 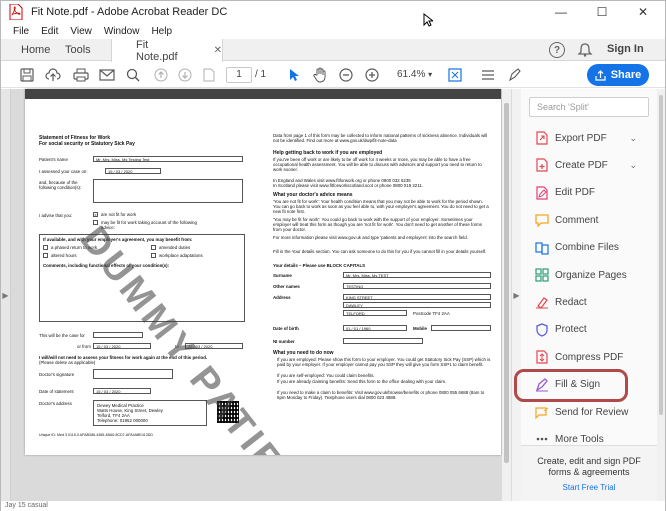 I want to click on menu-view: View, so click(x=81, y=31).